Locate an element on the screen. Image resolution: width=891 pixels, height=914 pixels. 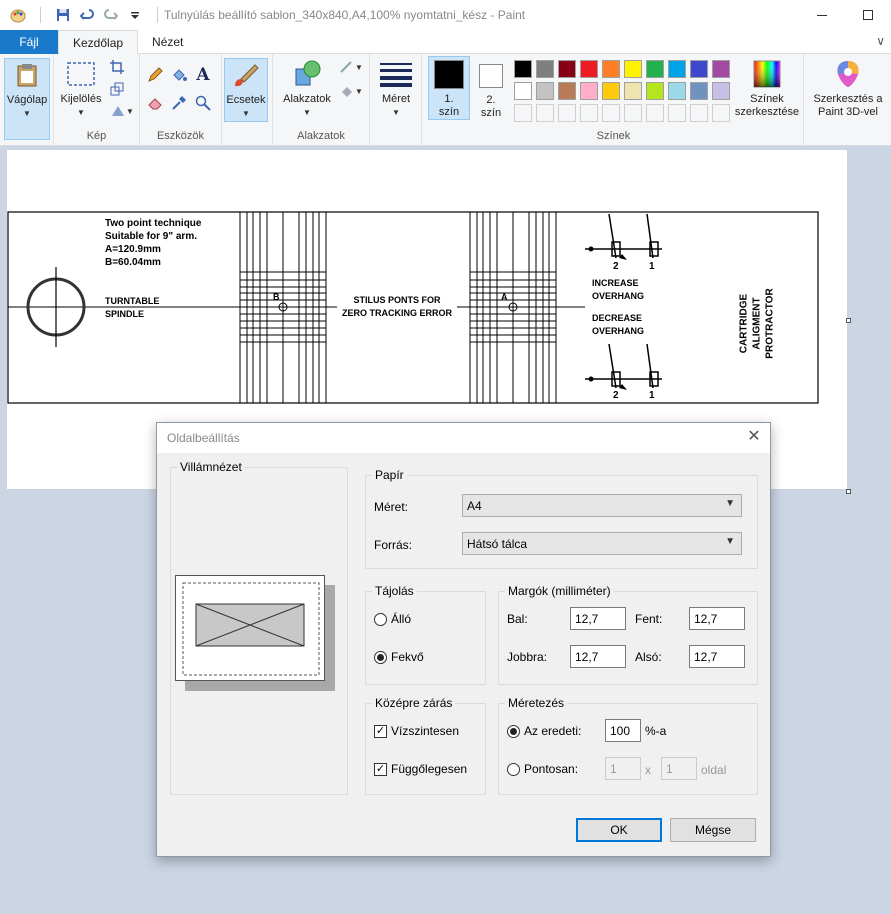
portrait-label: Álló is located at coordinates (401, 619).